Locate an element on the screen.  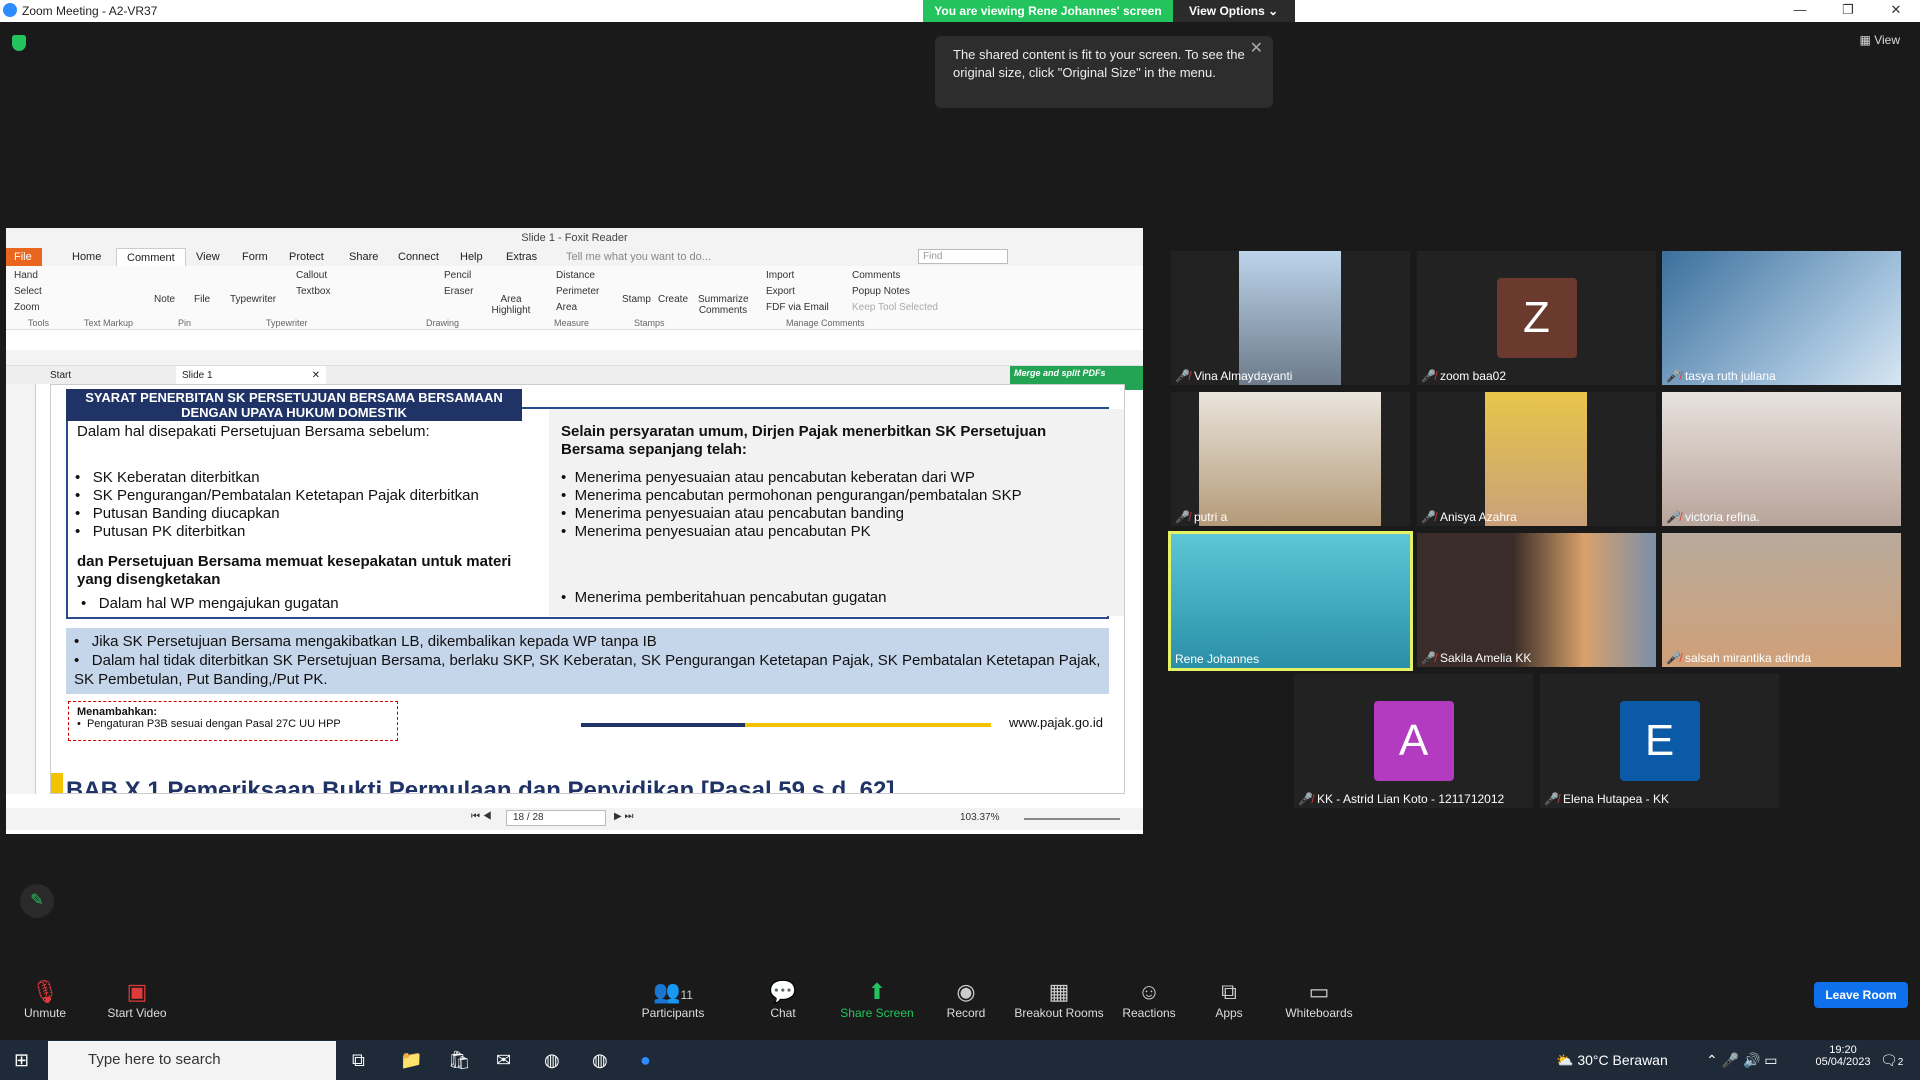
breakout-rooms-button: ▦ Breakout Rooms is located at coordinates (1059, 999).